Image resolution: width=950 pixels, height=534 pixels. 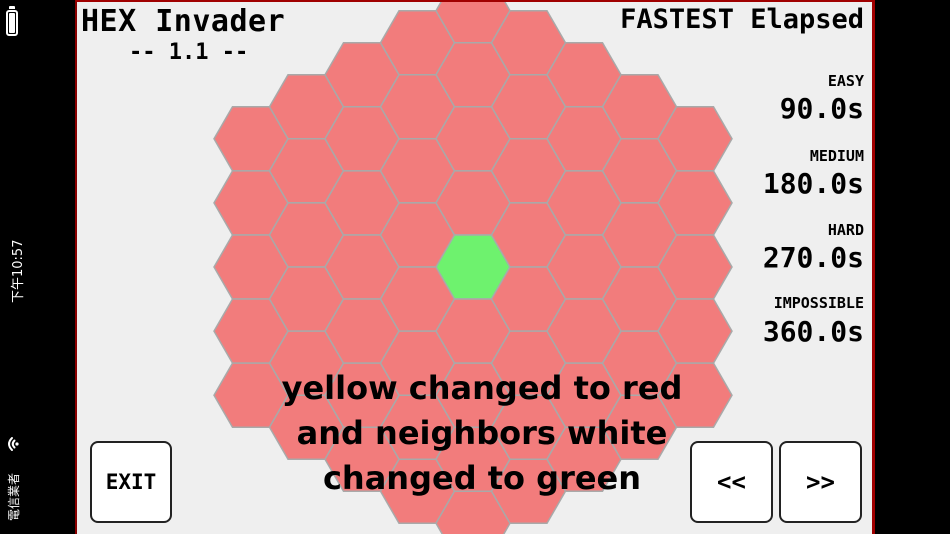 I want to click on previous-label: <<, so click(x=731, y=482).